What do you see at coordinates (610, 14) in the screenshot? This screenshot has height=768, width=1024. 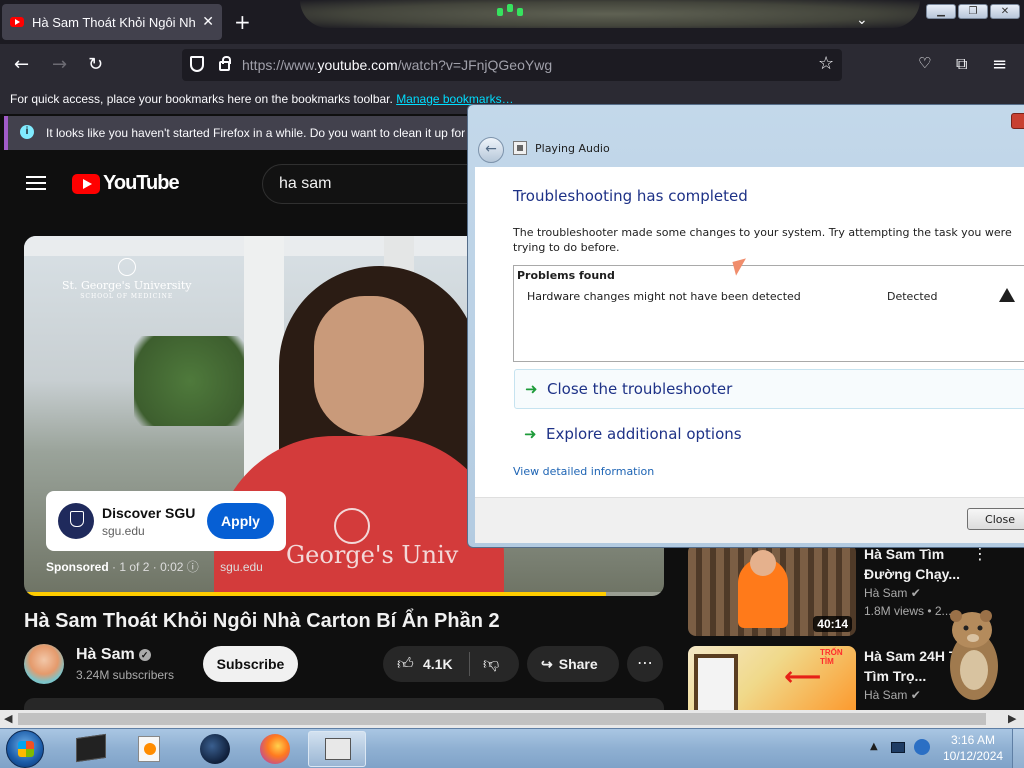 I see `desktop-wallpaper-strip` at bounding box center [610, 14].